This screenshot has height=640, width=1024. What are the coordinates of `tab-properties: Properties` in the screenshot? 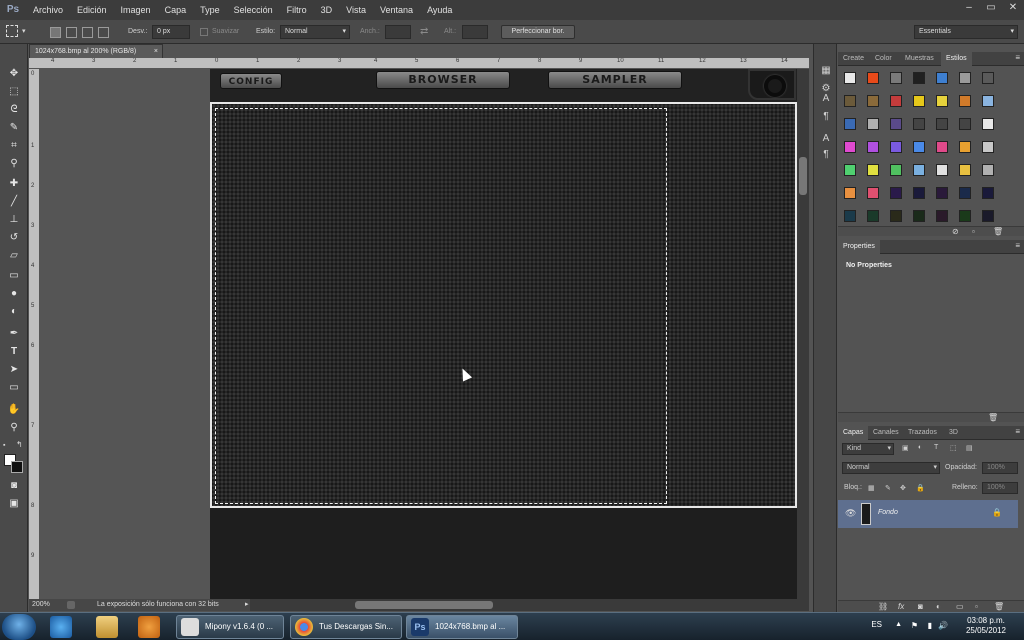 It's located at (859, 247).